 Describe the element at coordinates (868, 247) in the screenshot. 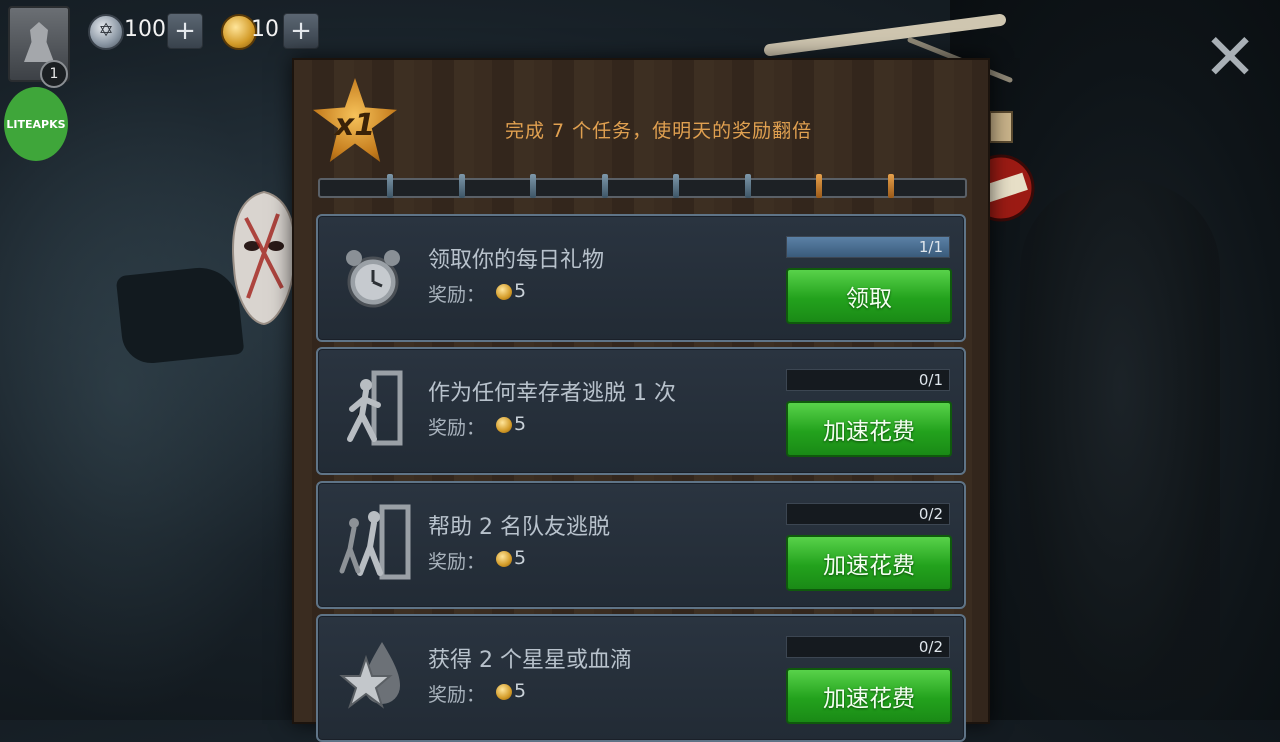

I see `task-progress-bar: 1/1` at that location.